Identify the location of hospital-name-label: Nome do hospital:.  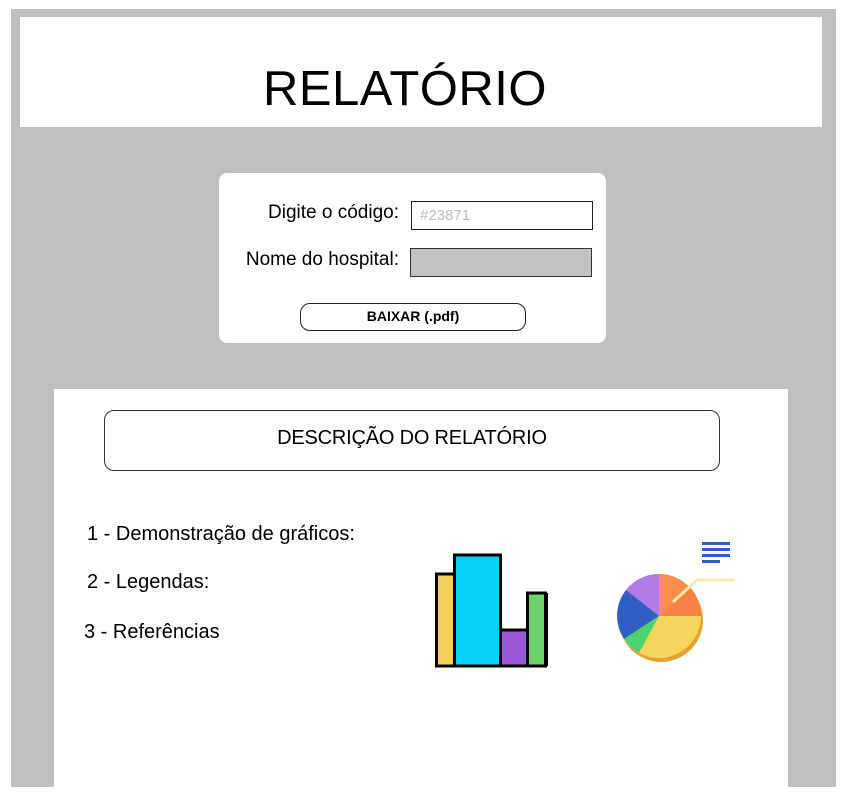
(322, 259).